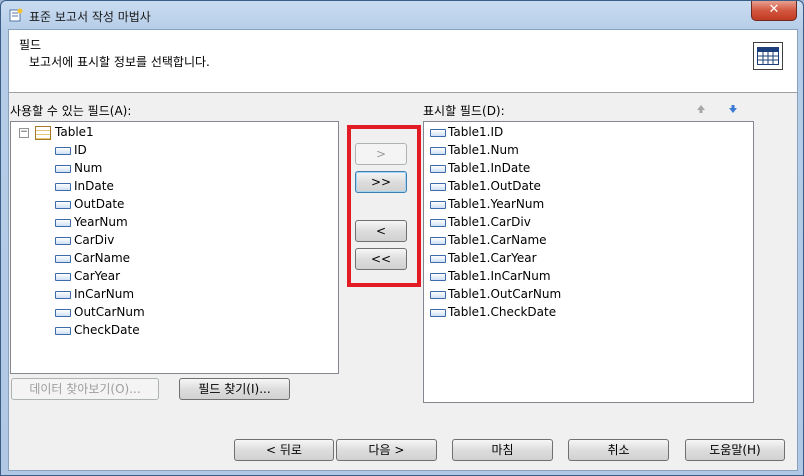  I want to click on tree-item-field: InDate, so click(94, 186).